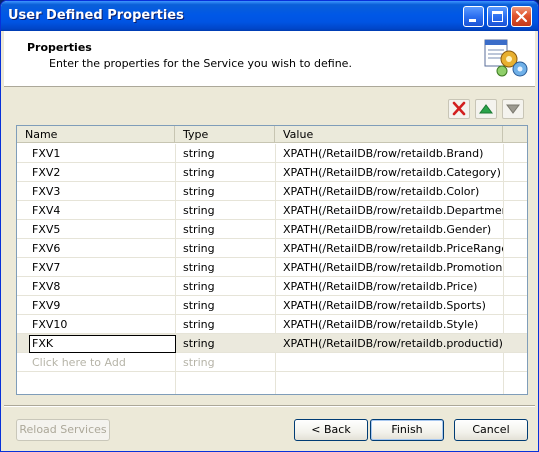 This screenshot has width=539, height=452. I want to click on name-cell: FXV4, so click(103, 210).